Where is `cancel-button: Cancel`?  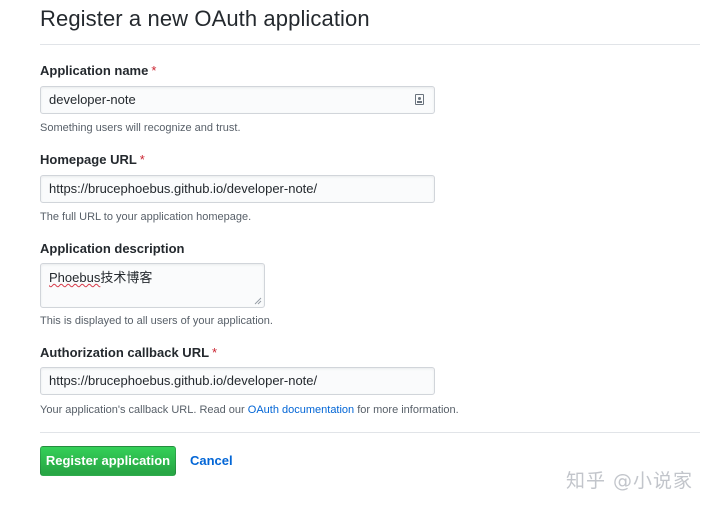 cancel-button: Cancel is located at coordinates (211, 460).